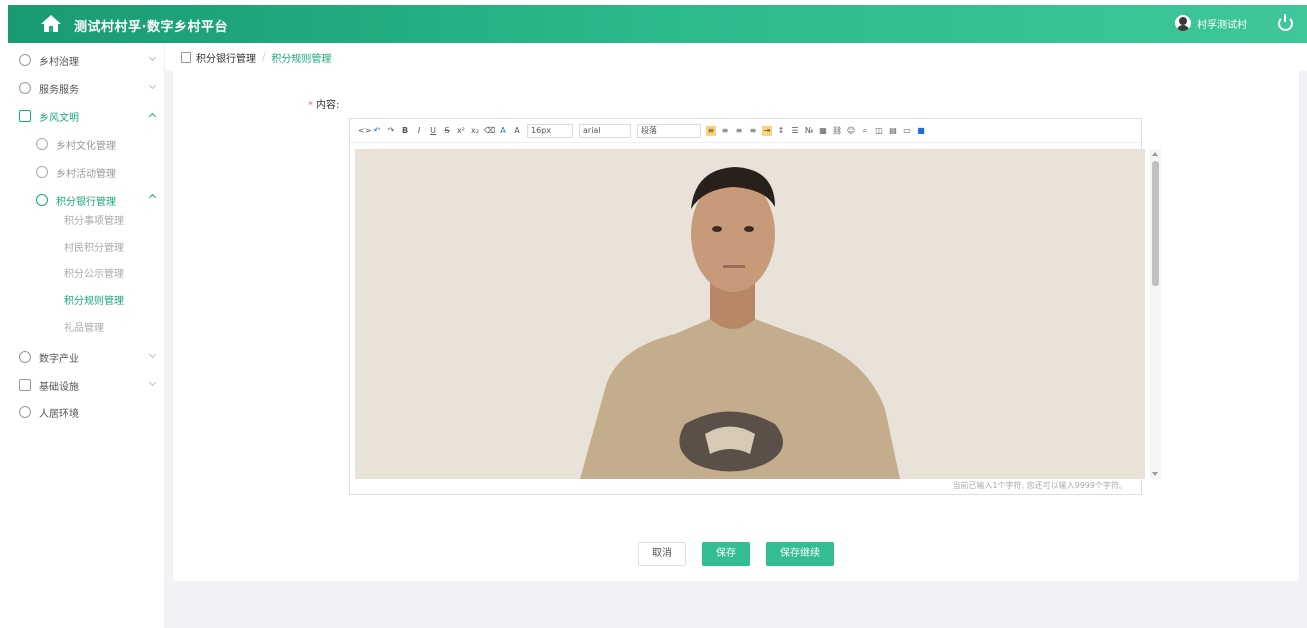  Describe the element at coordinates (865, 131) in the screenshot. I see `search-icon: ⌕` at that location.